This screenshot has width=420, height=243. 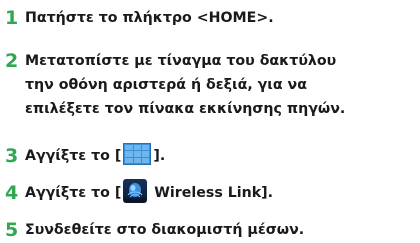 I want to click on step-text-suffix: Wireless Link]., so click(x=211, y=193).